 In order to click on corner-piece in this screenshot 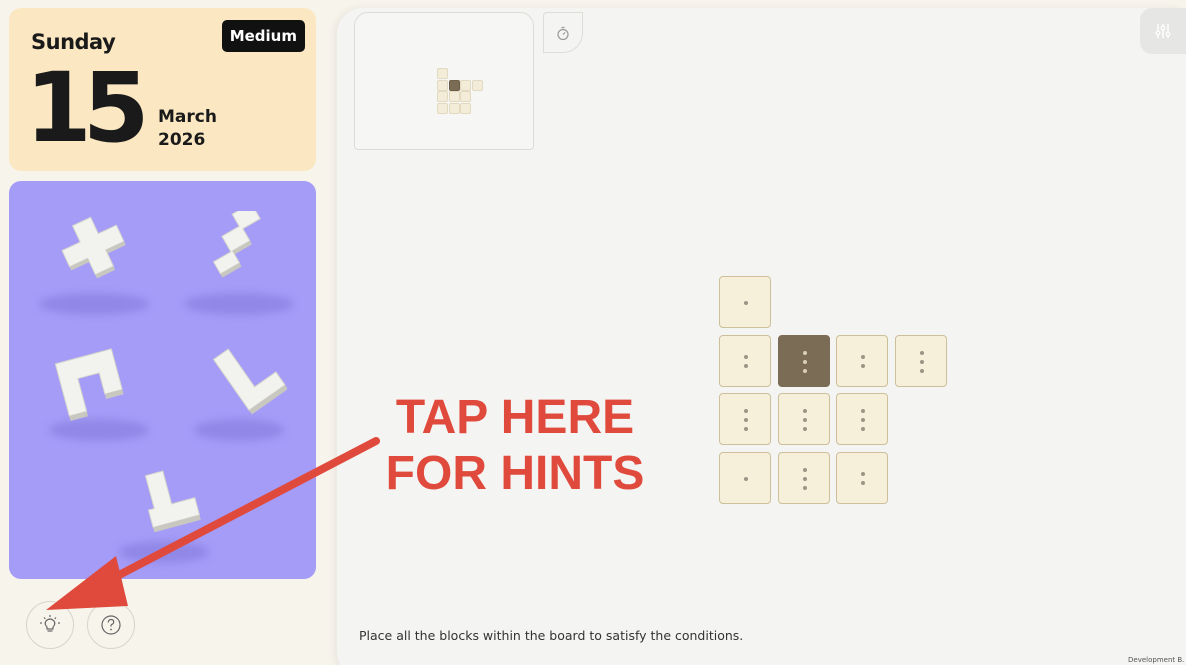, I will do `click(167, 502)`.